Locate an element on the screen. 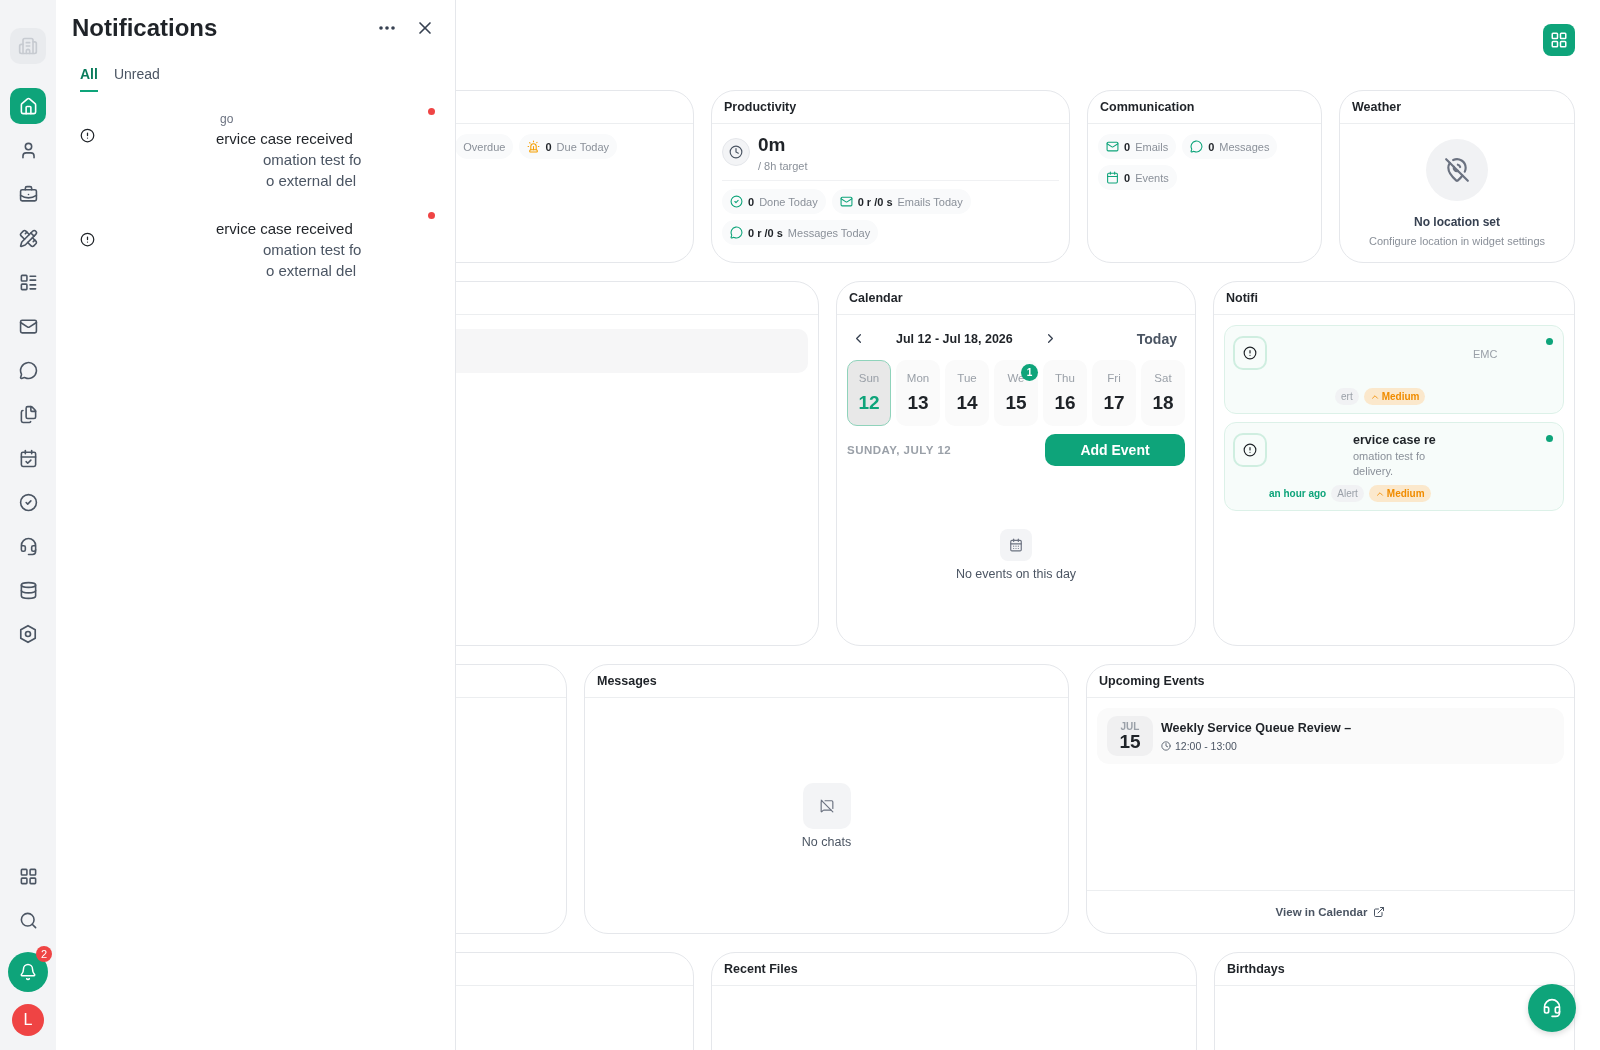  view-calendar-link: View in Calendar is located at coordinates (1330, 912).